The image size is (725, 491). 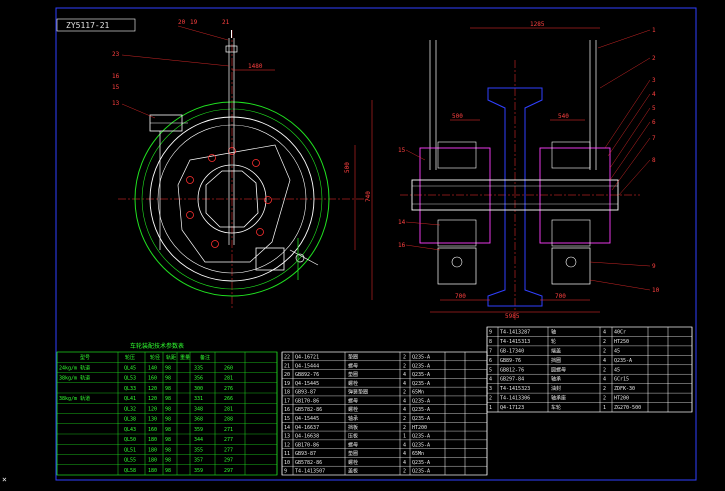 I want to click on parts-row-no: 17, so click(x=287, y=401).